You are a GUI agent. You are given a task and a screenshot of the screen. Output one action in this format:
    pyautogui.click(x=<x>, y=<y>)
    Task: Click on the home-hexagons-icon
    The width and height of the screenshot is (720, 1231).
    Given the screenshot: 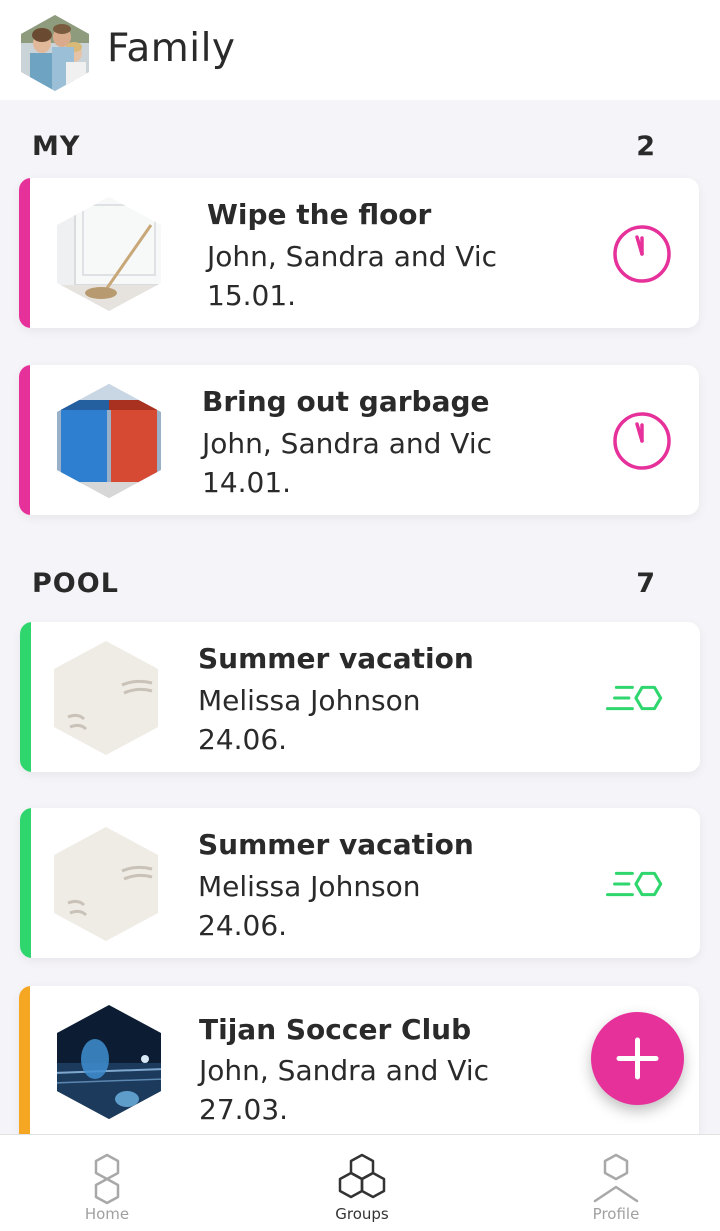 What is the action you would take?
    pyautogui.click(x=107, y=1179)
    